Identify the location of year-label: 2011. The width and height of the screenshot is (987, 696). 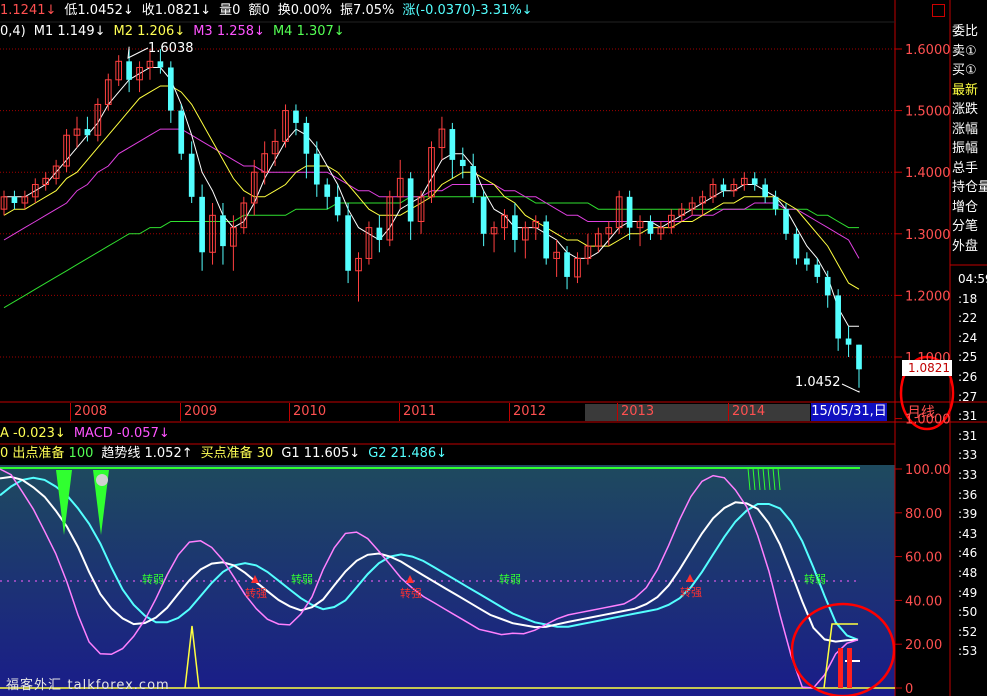
(420, 411).